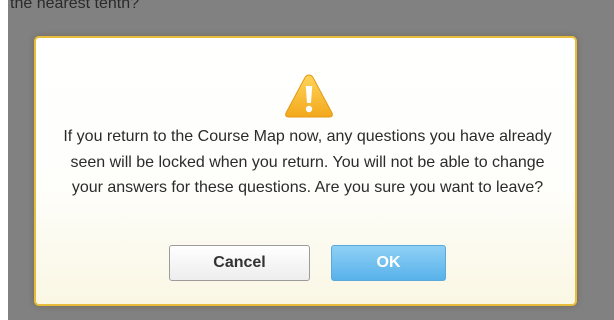 This screenshot has width=614, height=320. Describe the element at coordinates (74, 6) in the screenshot. I see `question-text: the nearest tenth?` at that location.